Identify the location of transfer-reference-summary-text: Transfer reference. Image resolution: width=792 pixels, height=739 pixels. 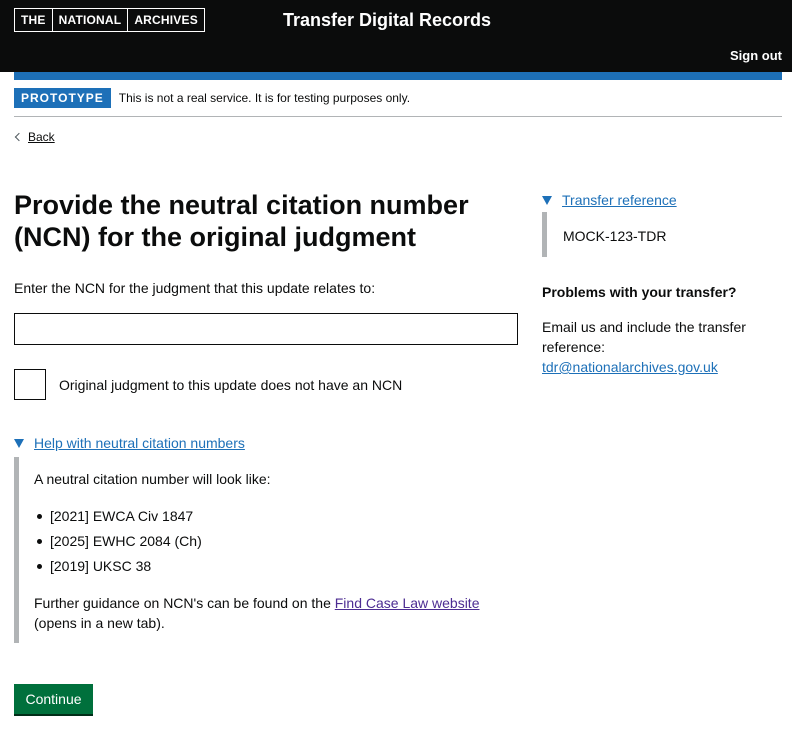
(619, 200).